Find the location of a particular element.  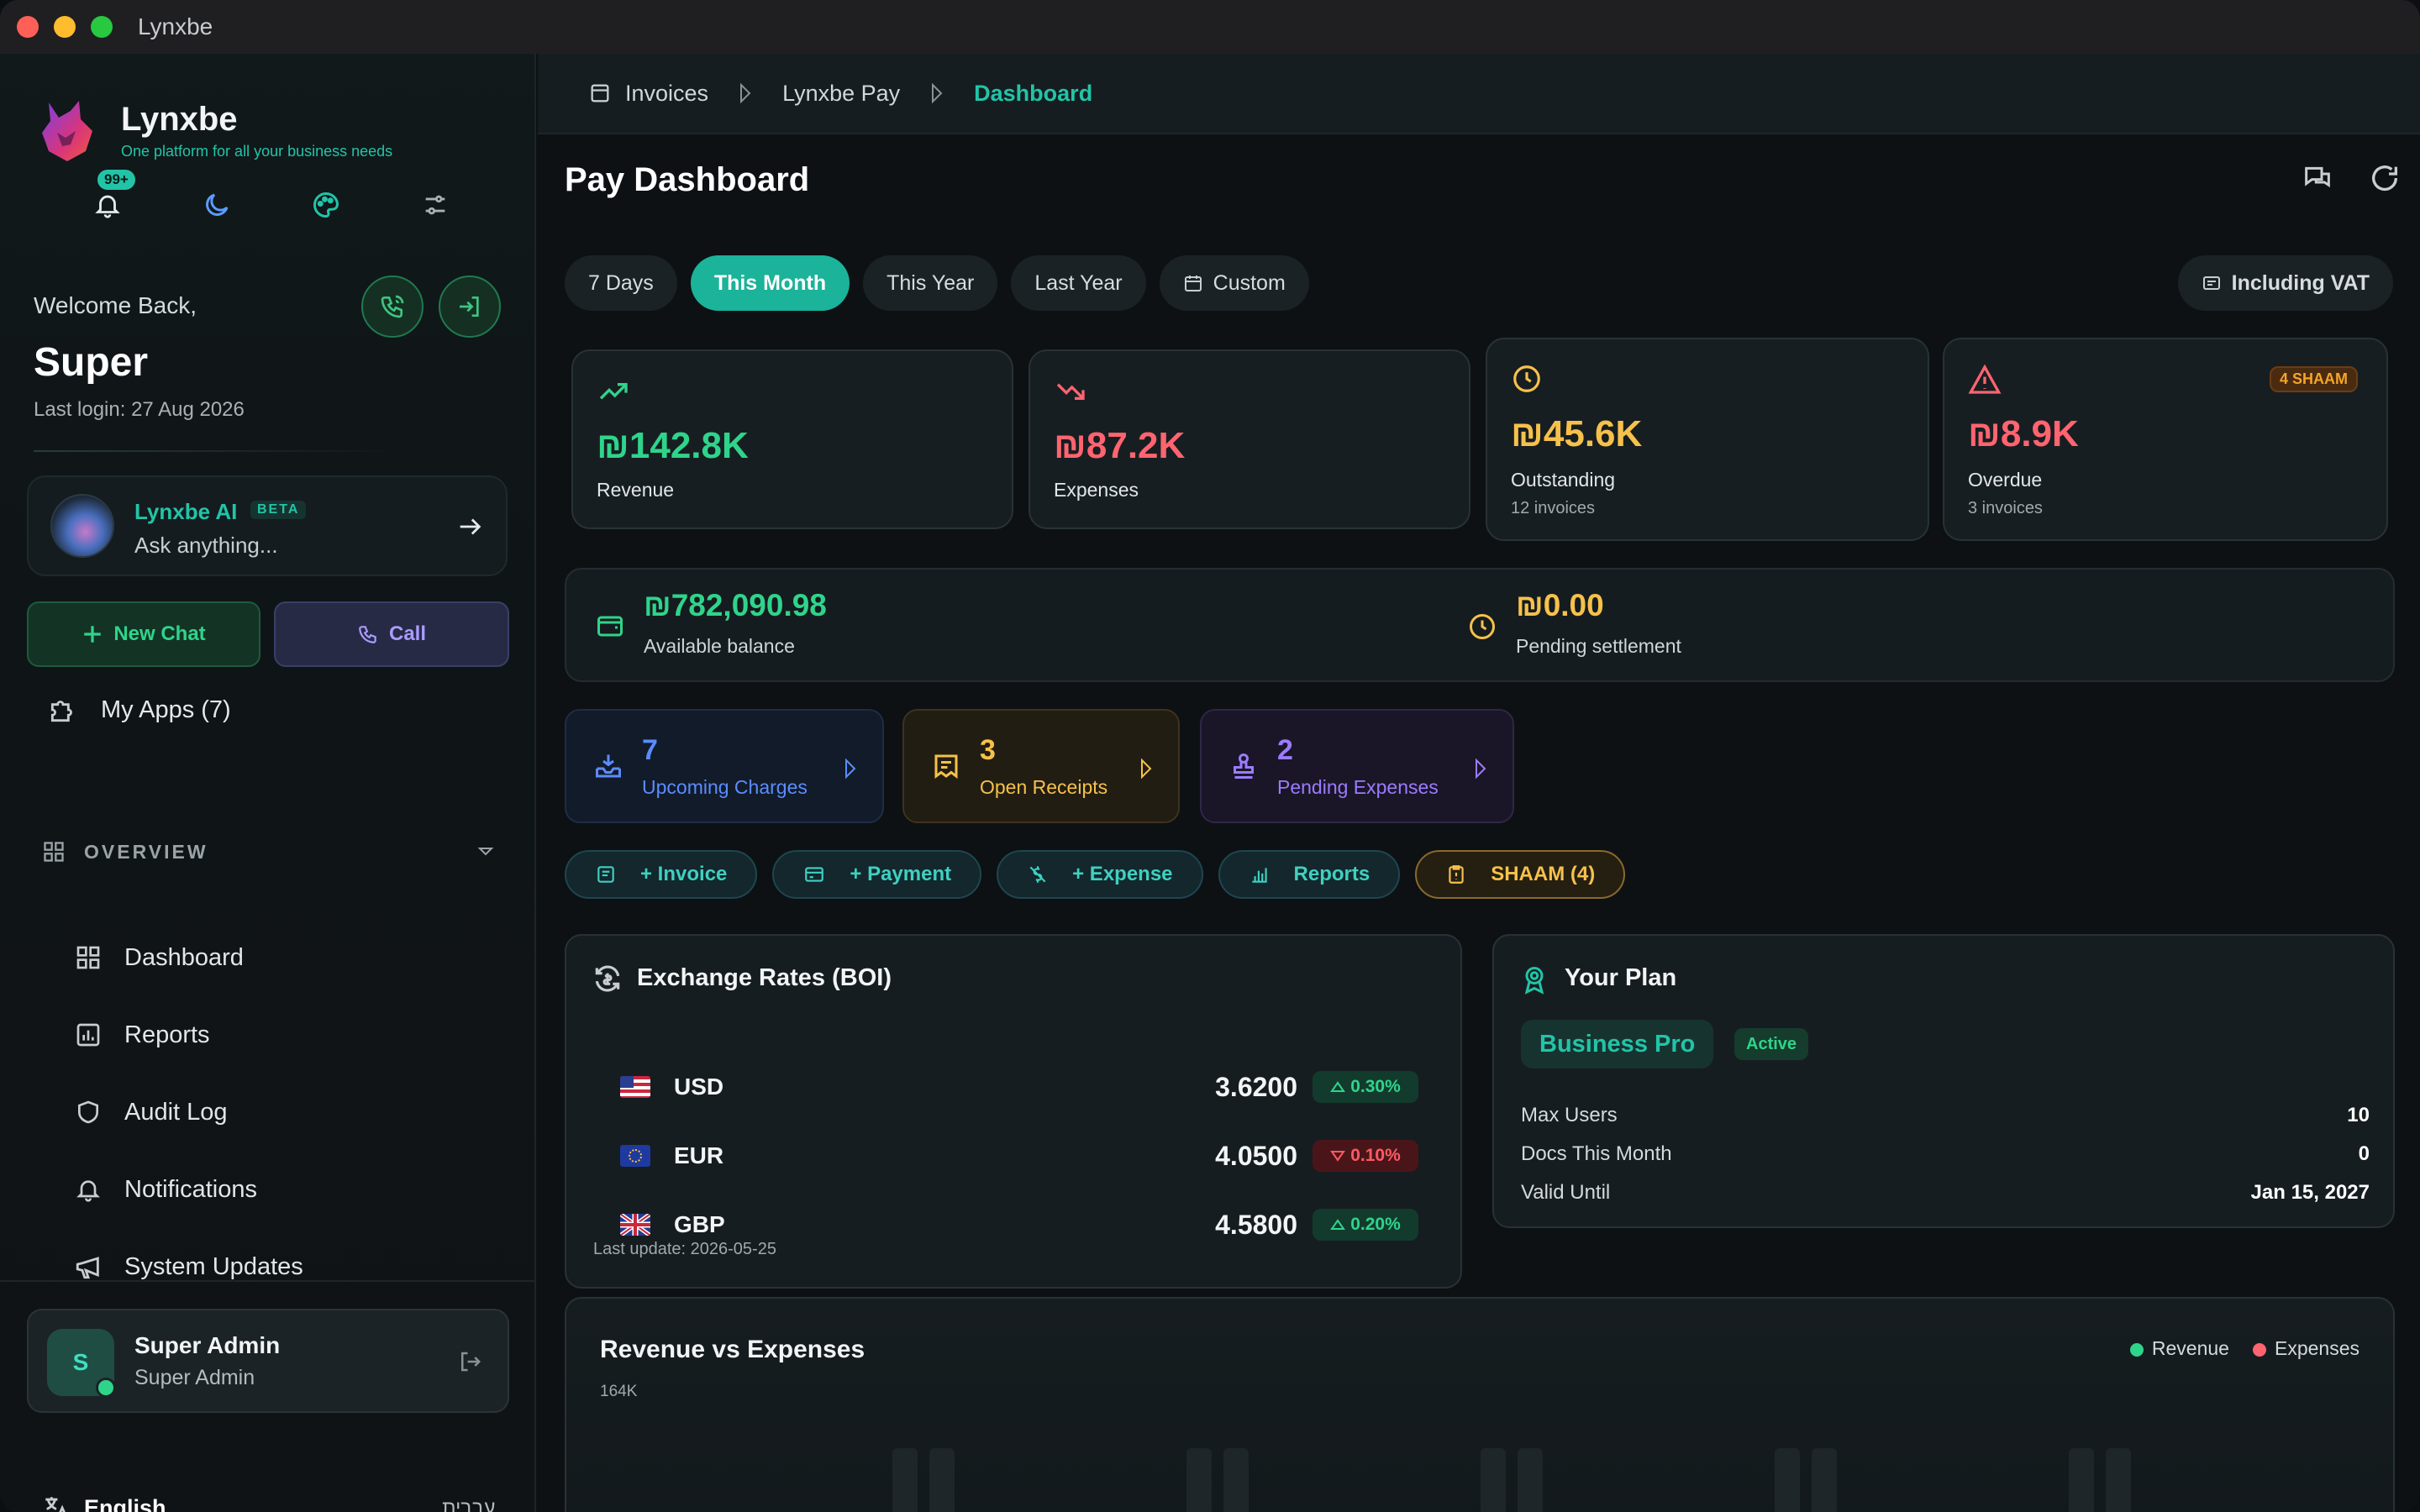

logout-icon is located at coordinates (469, 1361).